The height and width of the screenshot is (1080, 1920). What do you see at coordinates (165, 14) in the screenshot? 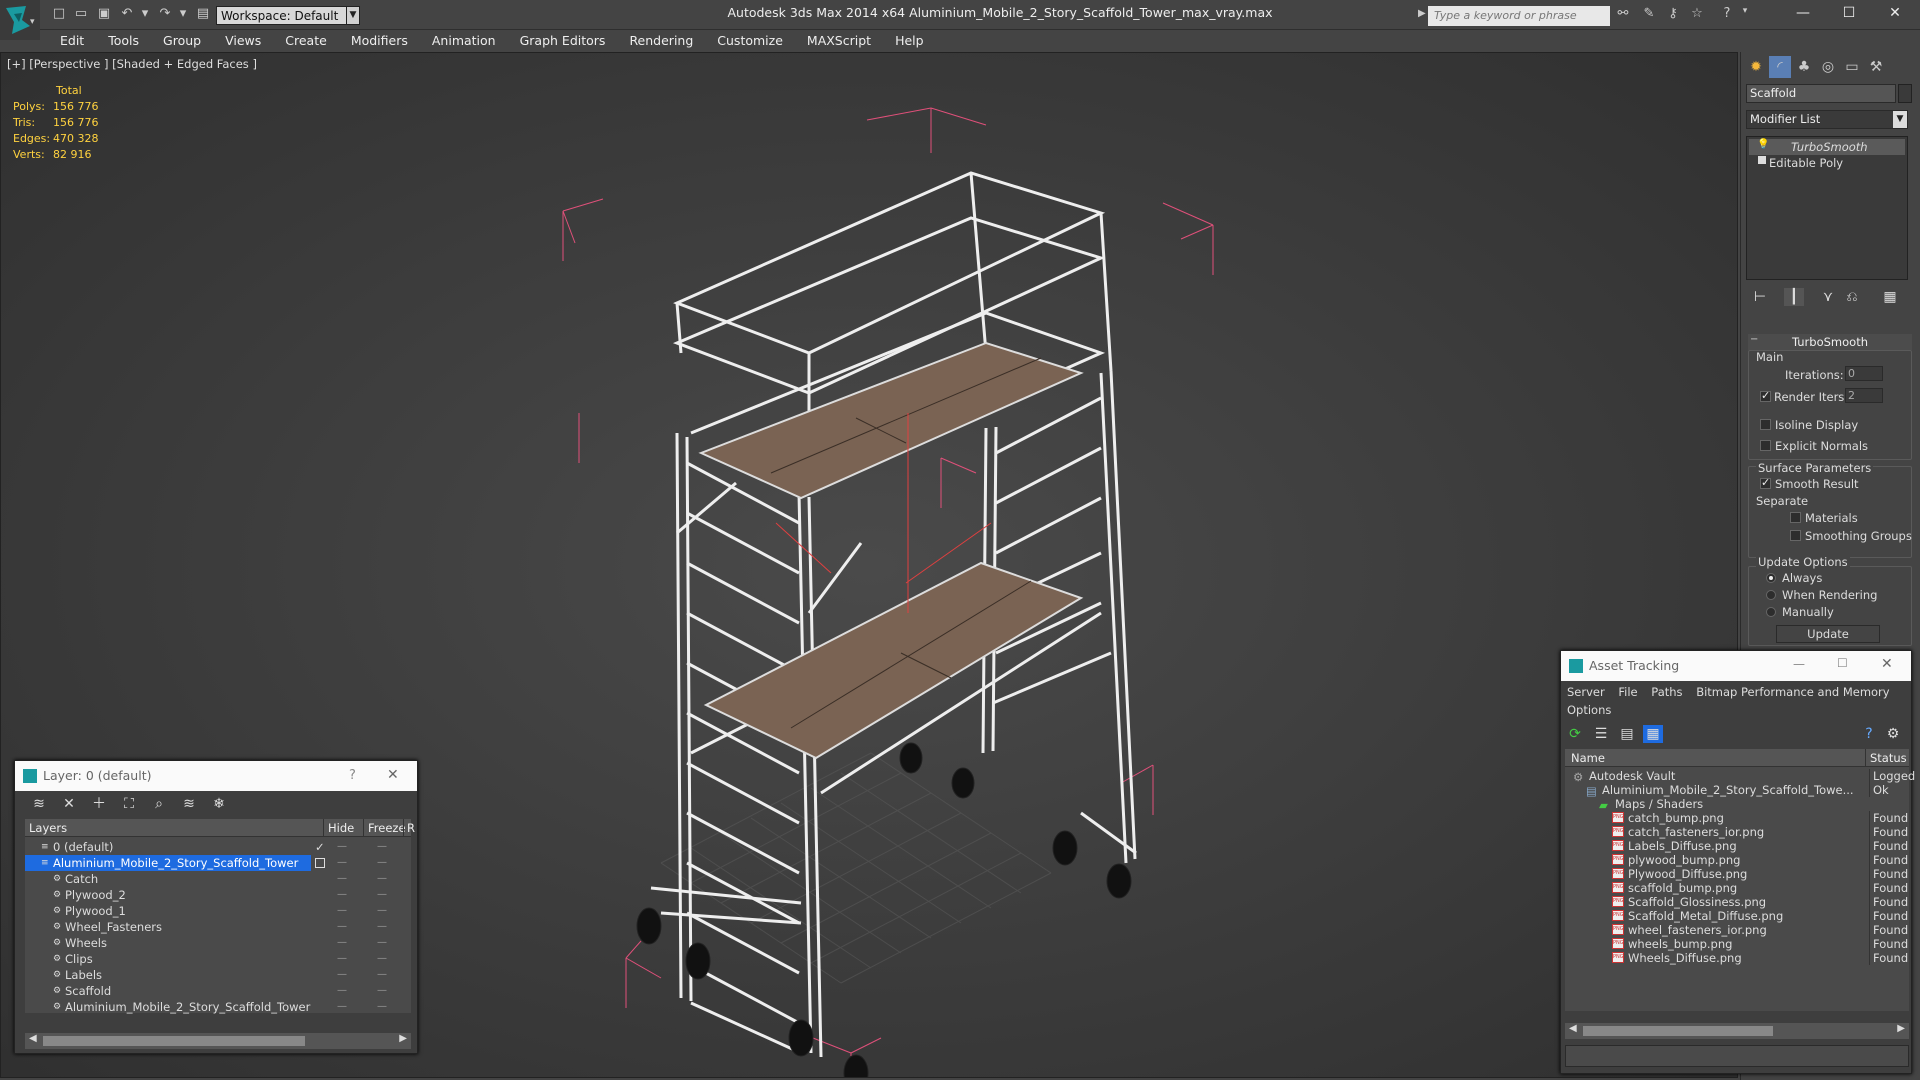
I see `redo-icon: ↷` at bounding box center [165, 14].